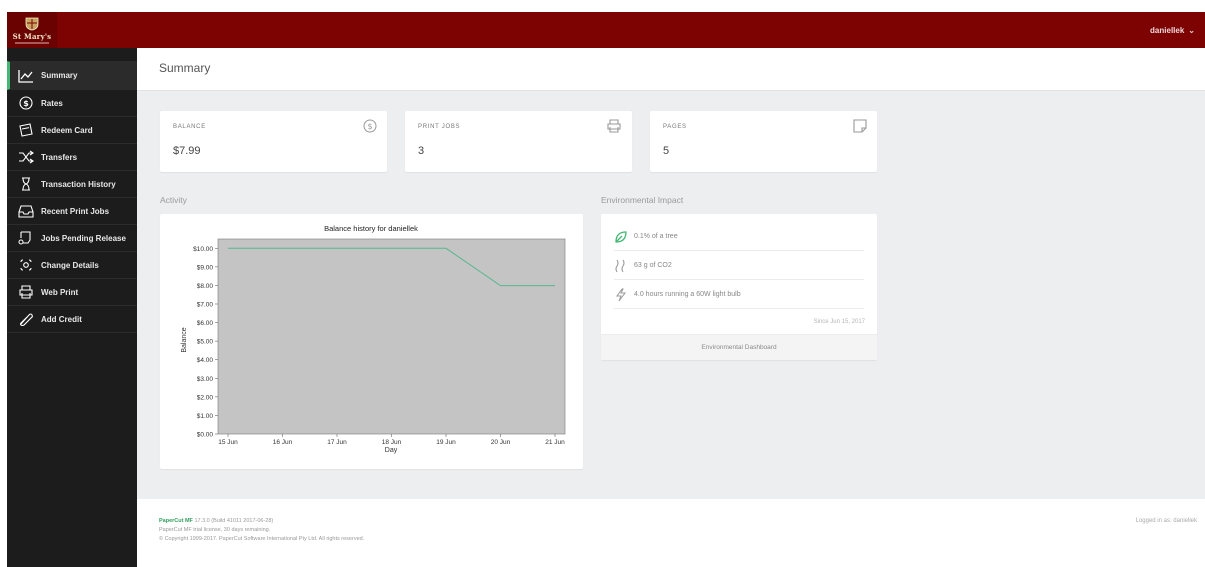  I want to click on y-tick-label: $10.00, so click(203, 249).